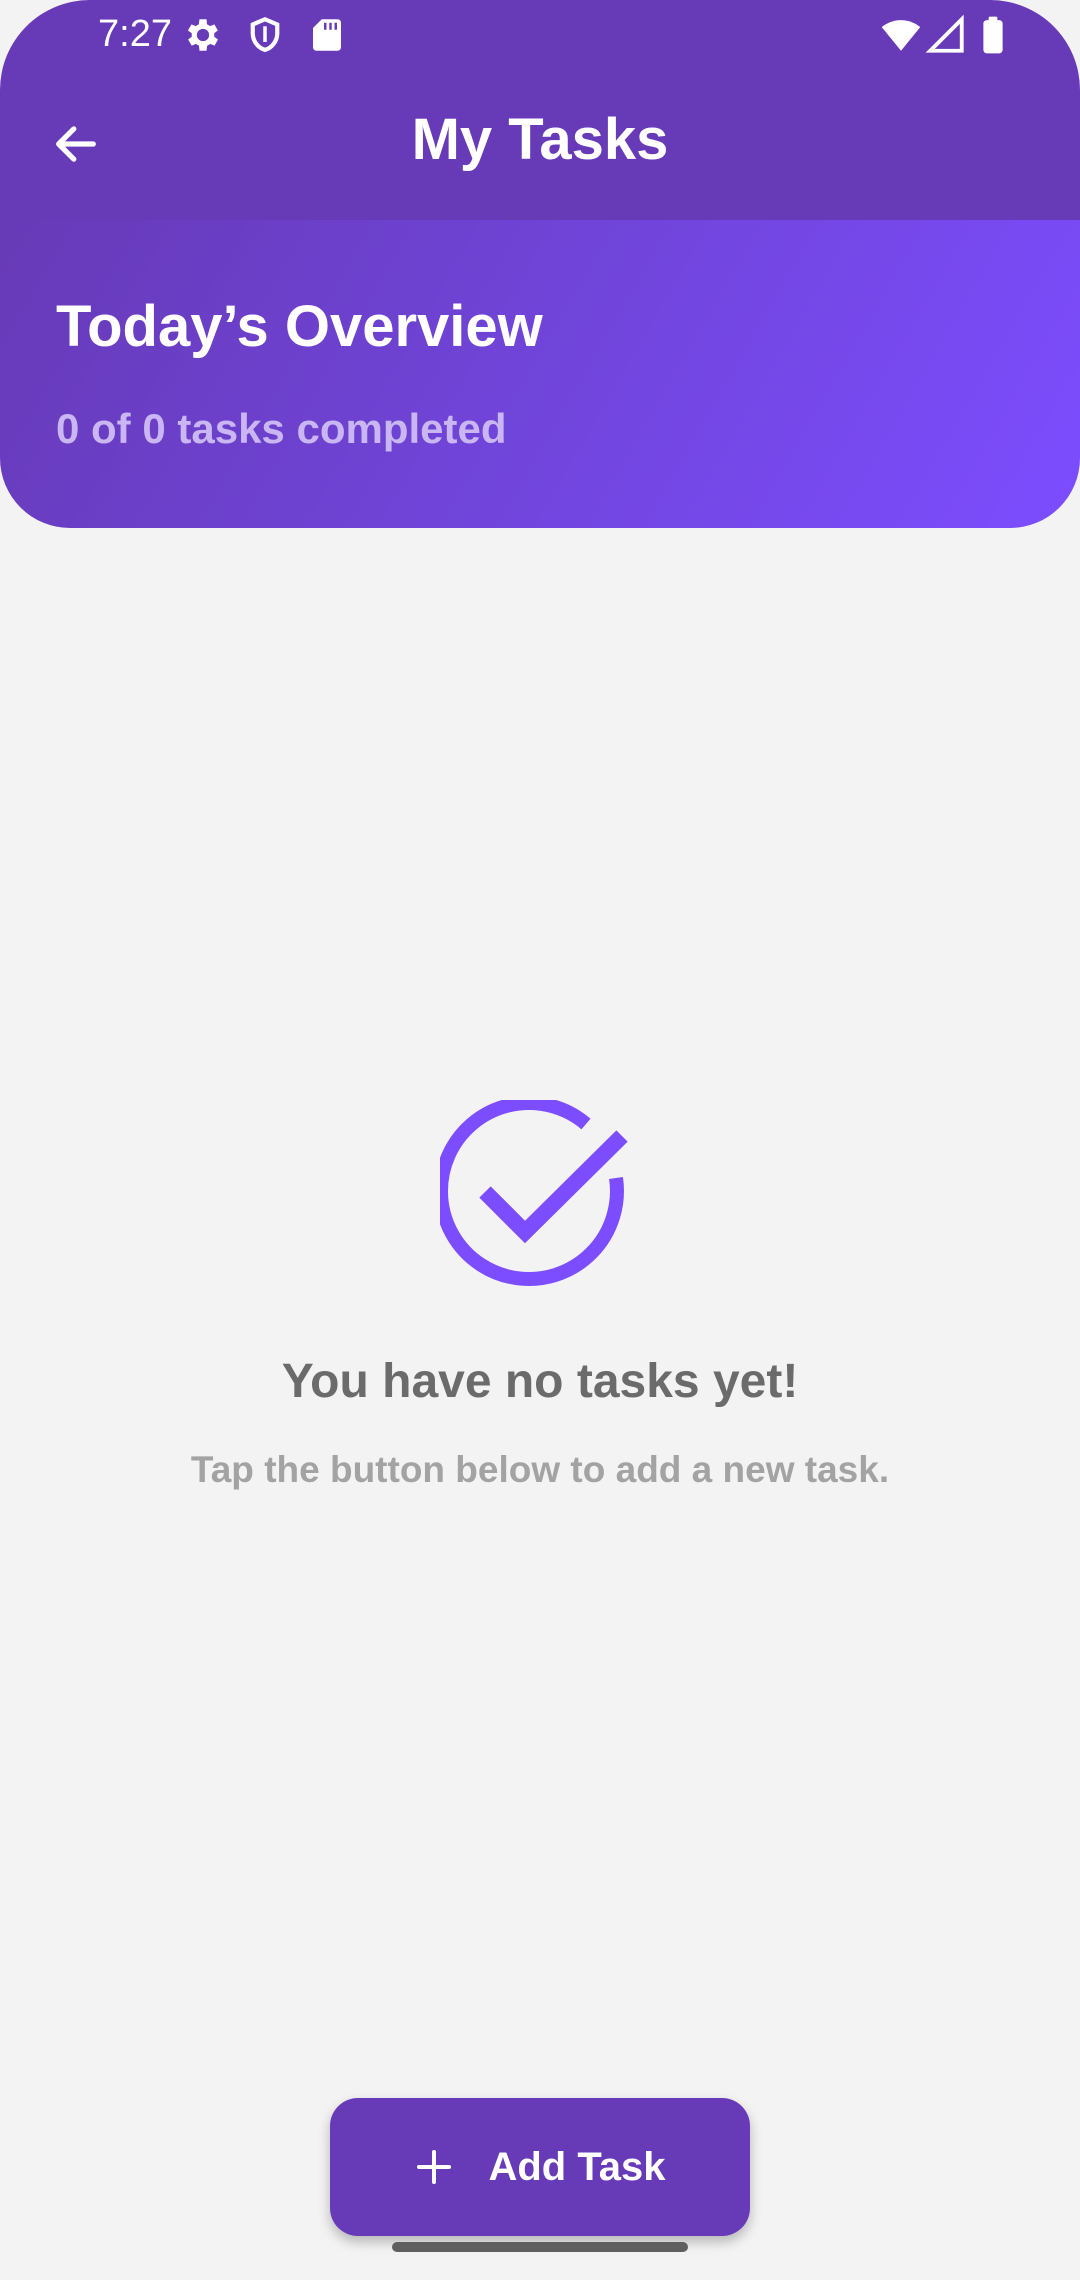  What do you see at coordinates (901, 35) in the screenshot?
I see `wifi-icon` at bounding box center [901, 35].